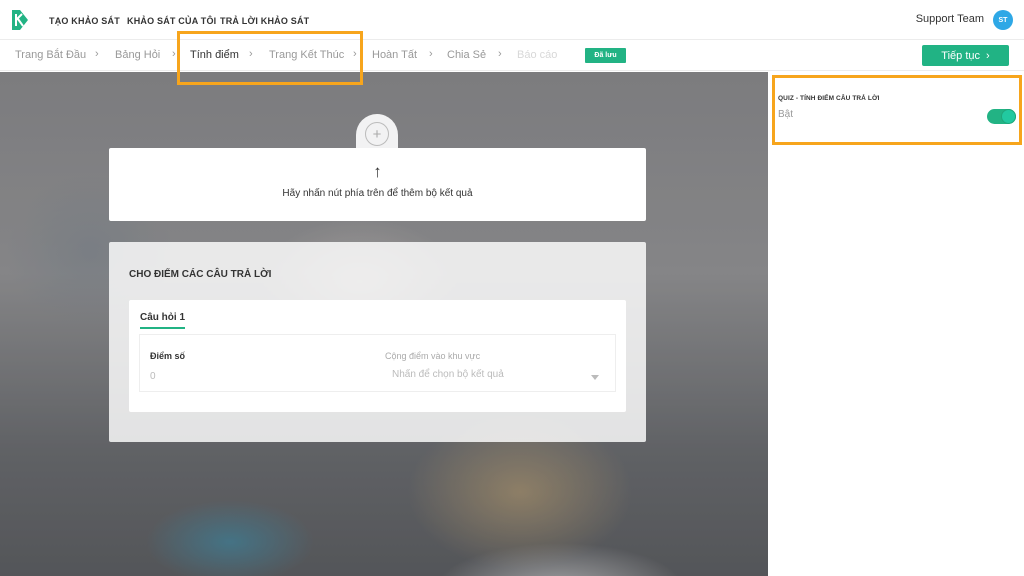  What do you see at coordinates (1003, 20) in the screenshot?
I see `avatar: ST` at bounding box center [1003, 20].